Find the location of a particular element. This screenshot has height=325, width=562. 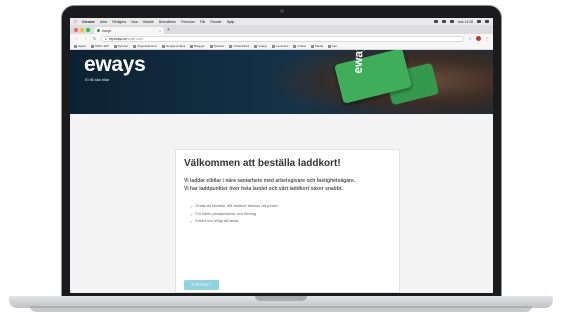

browser-toolbar: ‹ › ↻ ● my.eways.se /order-card ☆ ⋮ is located at coordinates (281, 38).